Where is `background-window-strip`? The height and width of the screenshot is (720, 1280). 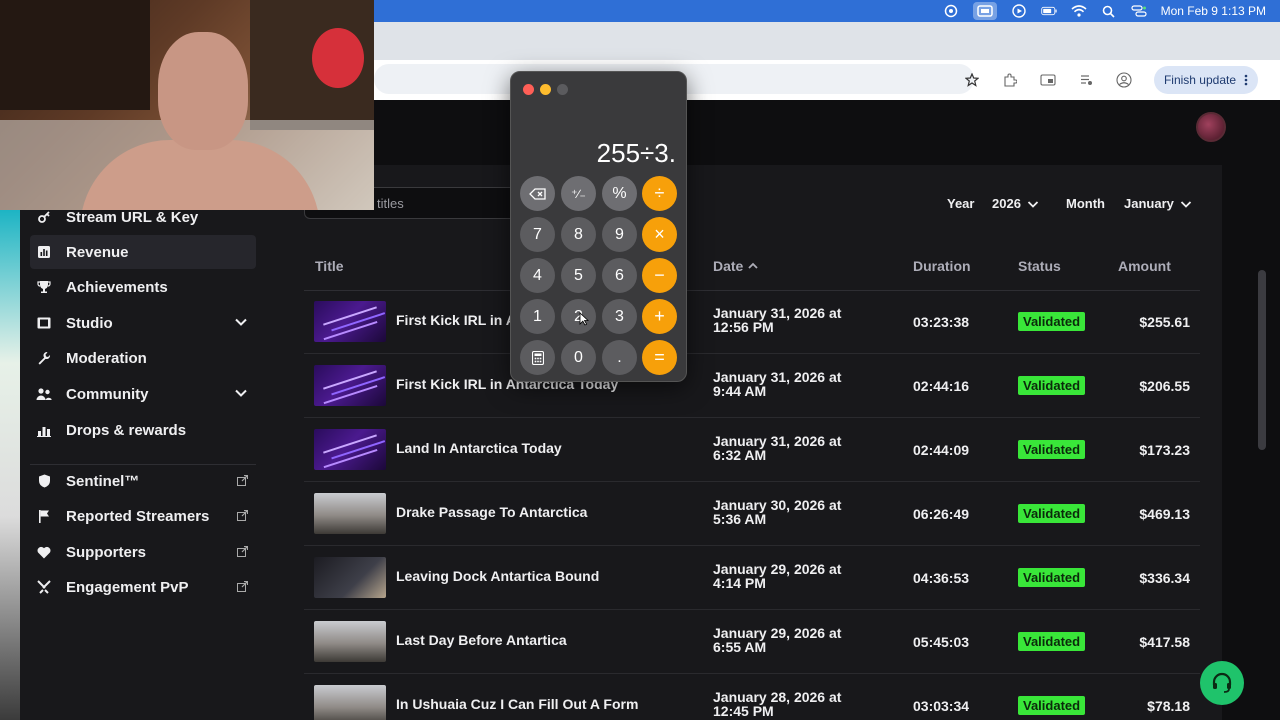
background-window-strip is located at coordinates (10, 465).